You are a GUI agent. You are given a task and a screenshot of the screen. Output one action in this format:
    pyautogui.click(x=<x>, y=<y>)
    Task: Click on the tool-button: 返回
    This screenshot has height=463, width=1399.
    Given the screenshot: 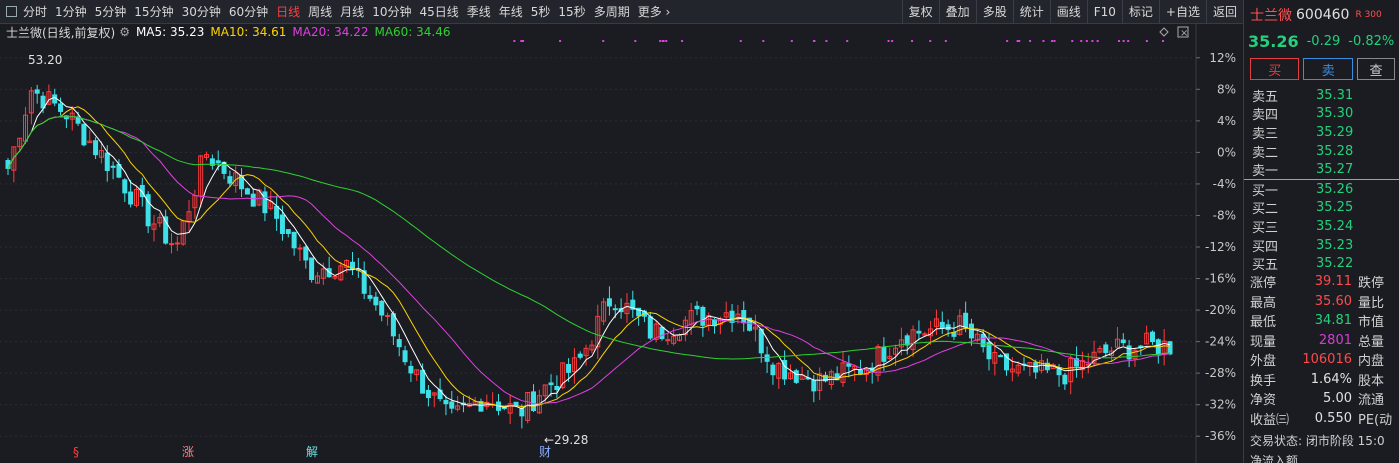 What is the action you would take?
    pyautogui.click(x=1224, y=12)
    